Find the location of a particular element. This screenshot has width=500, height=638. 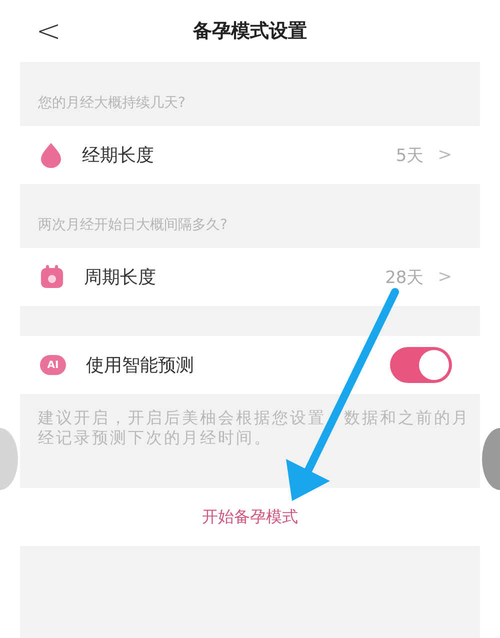

calendar-icon is located at coordinates (52, 277).